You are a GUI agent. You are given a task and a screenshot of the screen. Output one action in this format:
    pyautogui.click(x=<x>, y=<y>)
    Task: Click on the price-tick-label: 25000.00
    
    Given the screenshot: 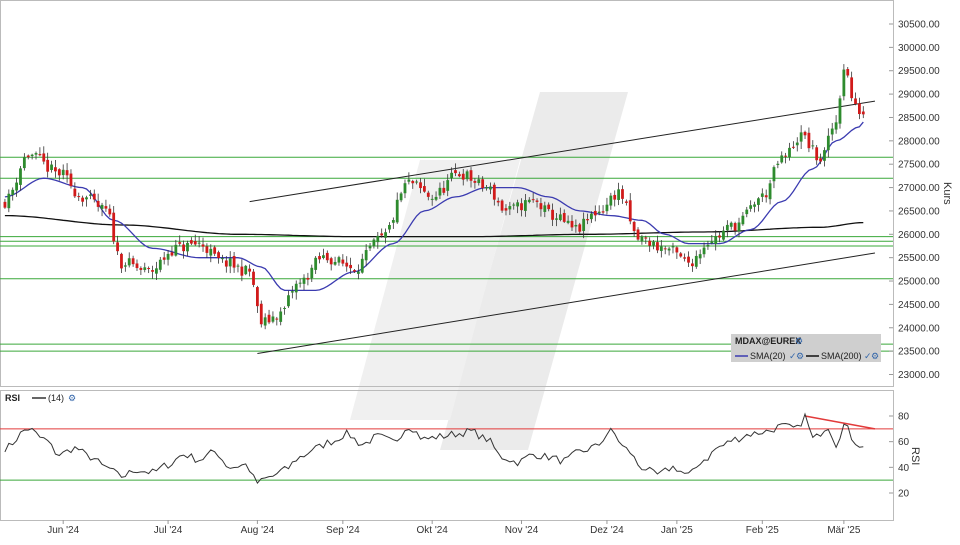 What is the action you would take?
    pyautogui.click(x=919, y=282)
    